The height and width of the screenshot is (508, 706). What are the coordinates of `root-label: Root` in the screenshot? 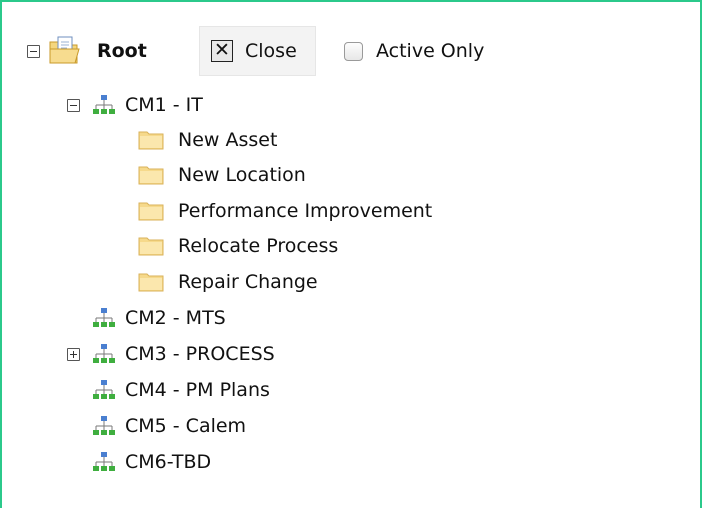 It's located at (122, 51).